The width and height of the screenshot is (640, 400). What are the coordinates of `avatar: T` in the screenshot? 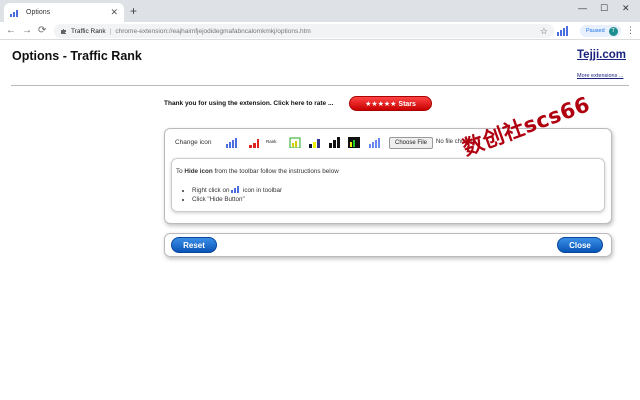 It's located at (613, 31).